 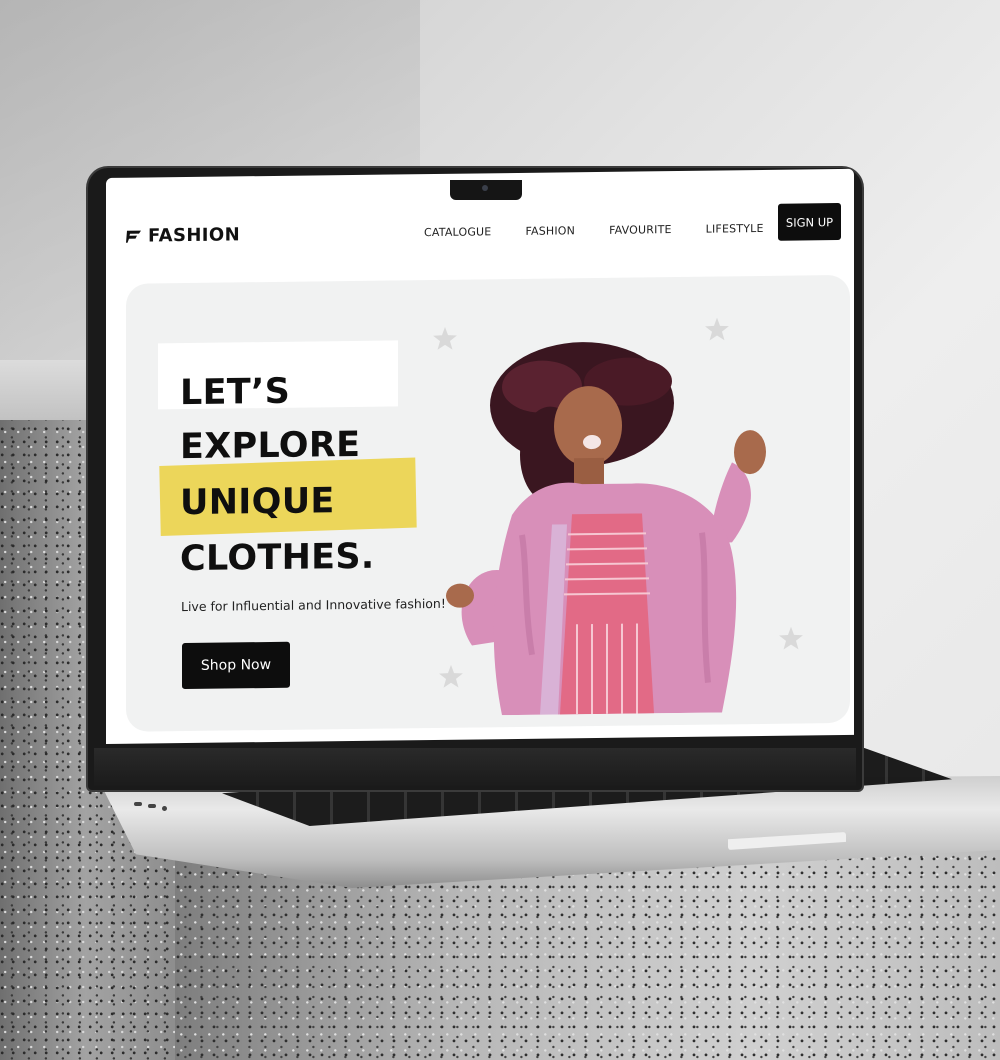 I want to click on nav-link-favourite: FAVOURITE, so click(x=640, y=230).